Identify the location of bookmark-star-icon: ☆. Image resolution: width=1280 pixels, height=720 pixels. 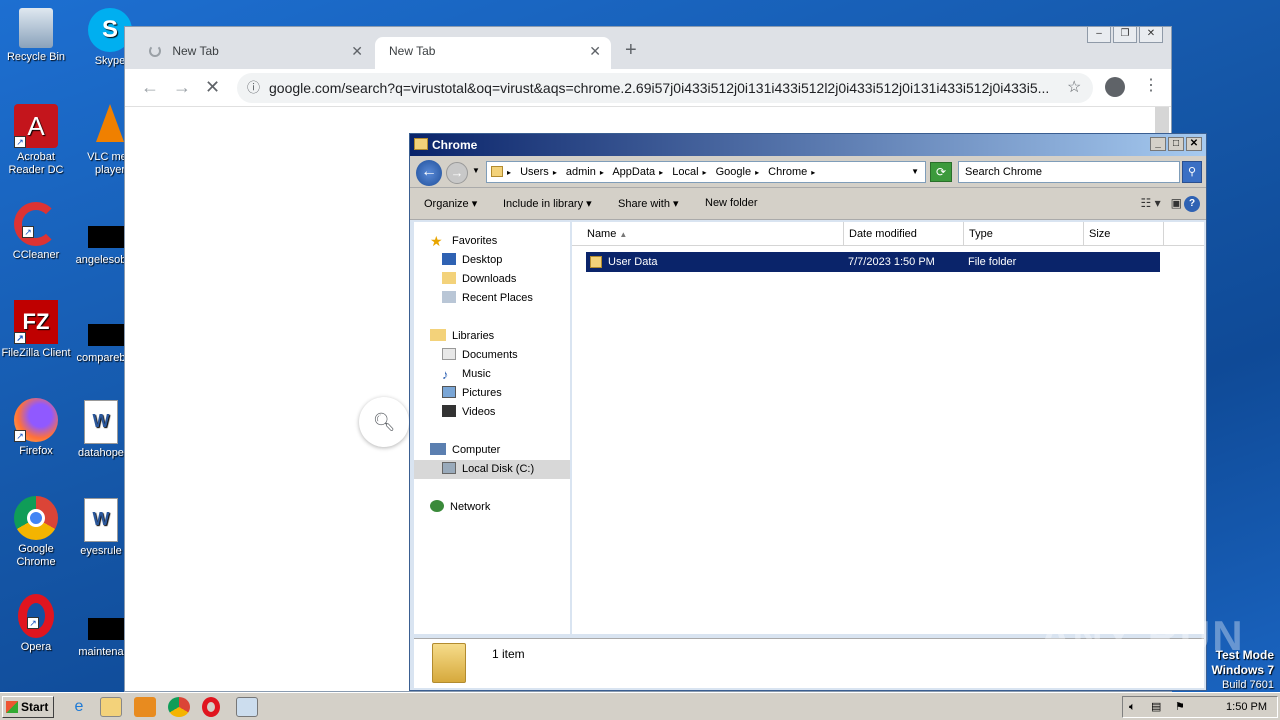
(1074, 87).